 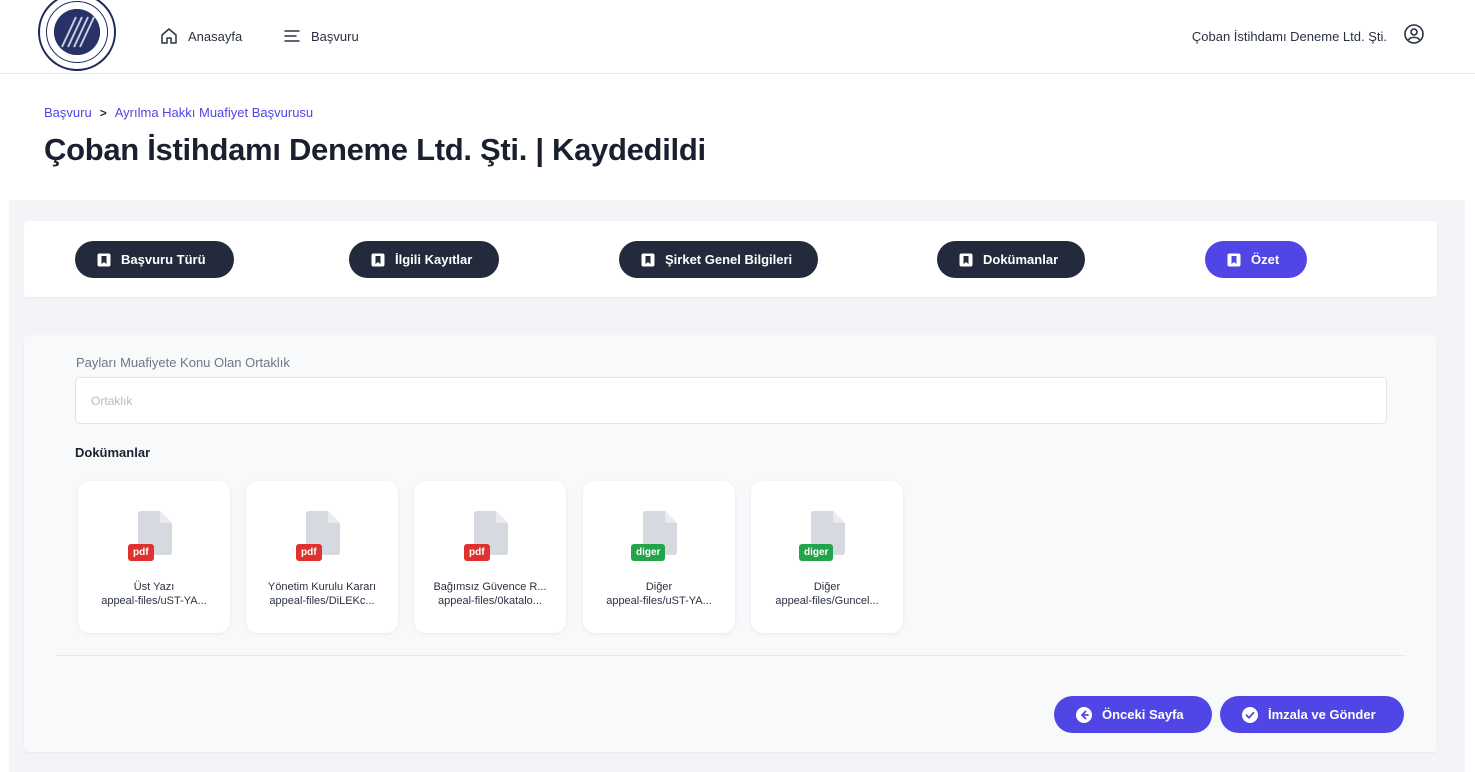 I want to click on menu-icon, so click(x=292, y=36).